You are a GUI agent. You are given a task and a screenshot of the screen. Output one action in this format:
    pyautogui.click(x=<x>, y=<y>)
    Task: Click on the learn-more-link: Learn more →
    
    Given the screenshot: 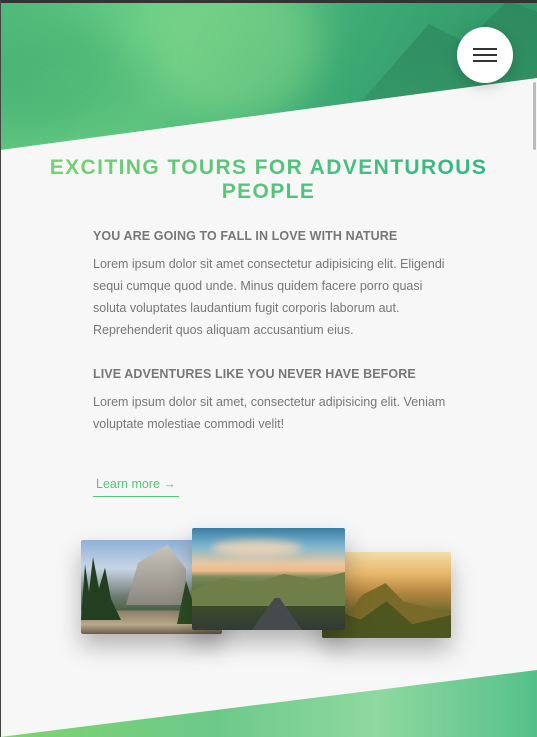 What is the action you would take?
    pyautogui.click(x=136, y=487)
    